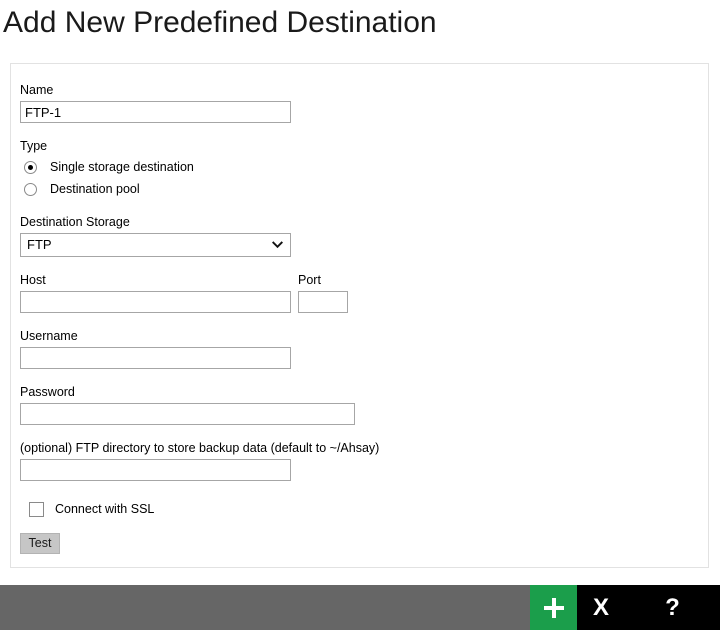 The width and height of the screenshot is (720, 630). I want to click on radio-single-storage-destination-label: Single storage destination, so click(122, 167).